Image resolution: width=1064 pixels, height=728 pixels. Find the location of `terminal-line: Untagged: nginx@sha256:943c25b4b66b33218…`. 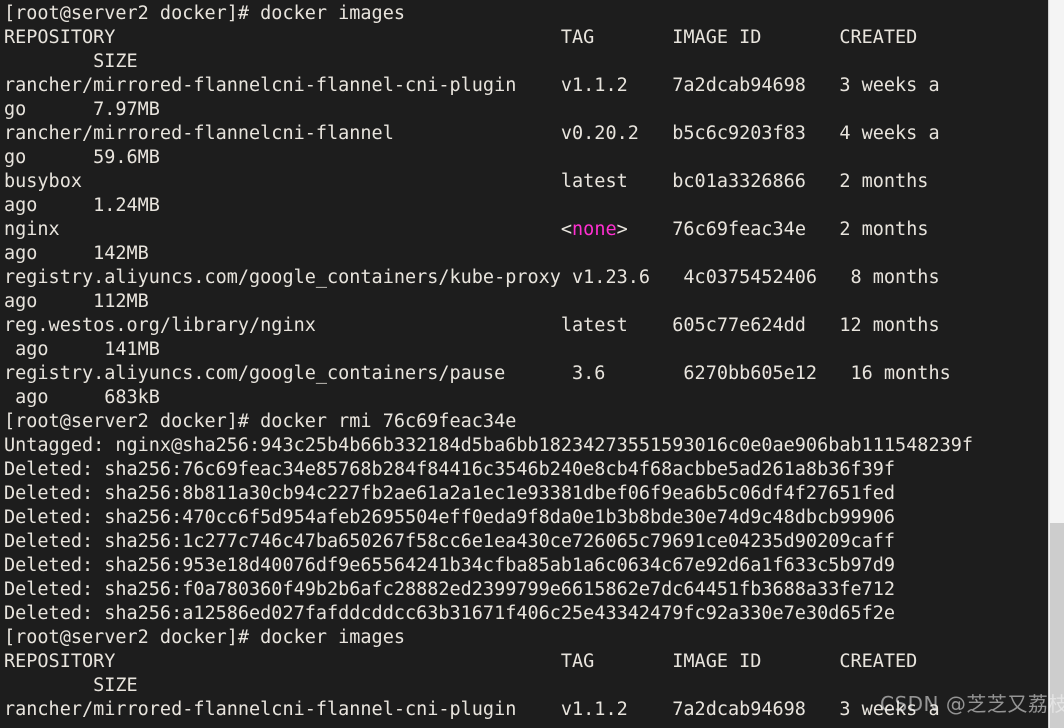

terminal-line: Untagged: nginx@sha256:943c25b4b66b33218… is located at coordinates (526, 446).